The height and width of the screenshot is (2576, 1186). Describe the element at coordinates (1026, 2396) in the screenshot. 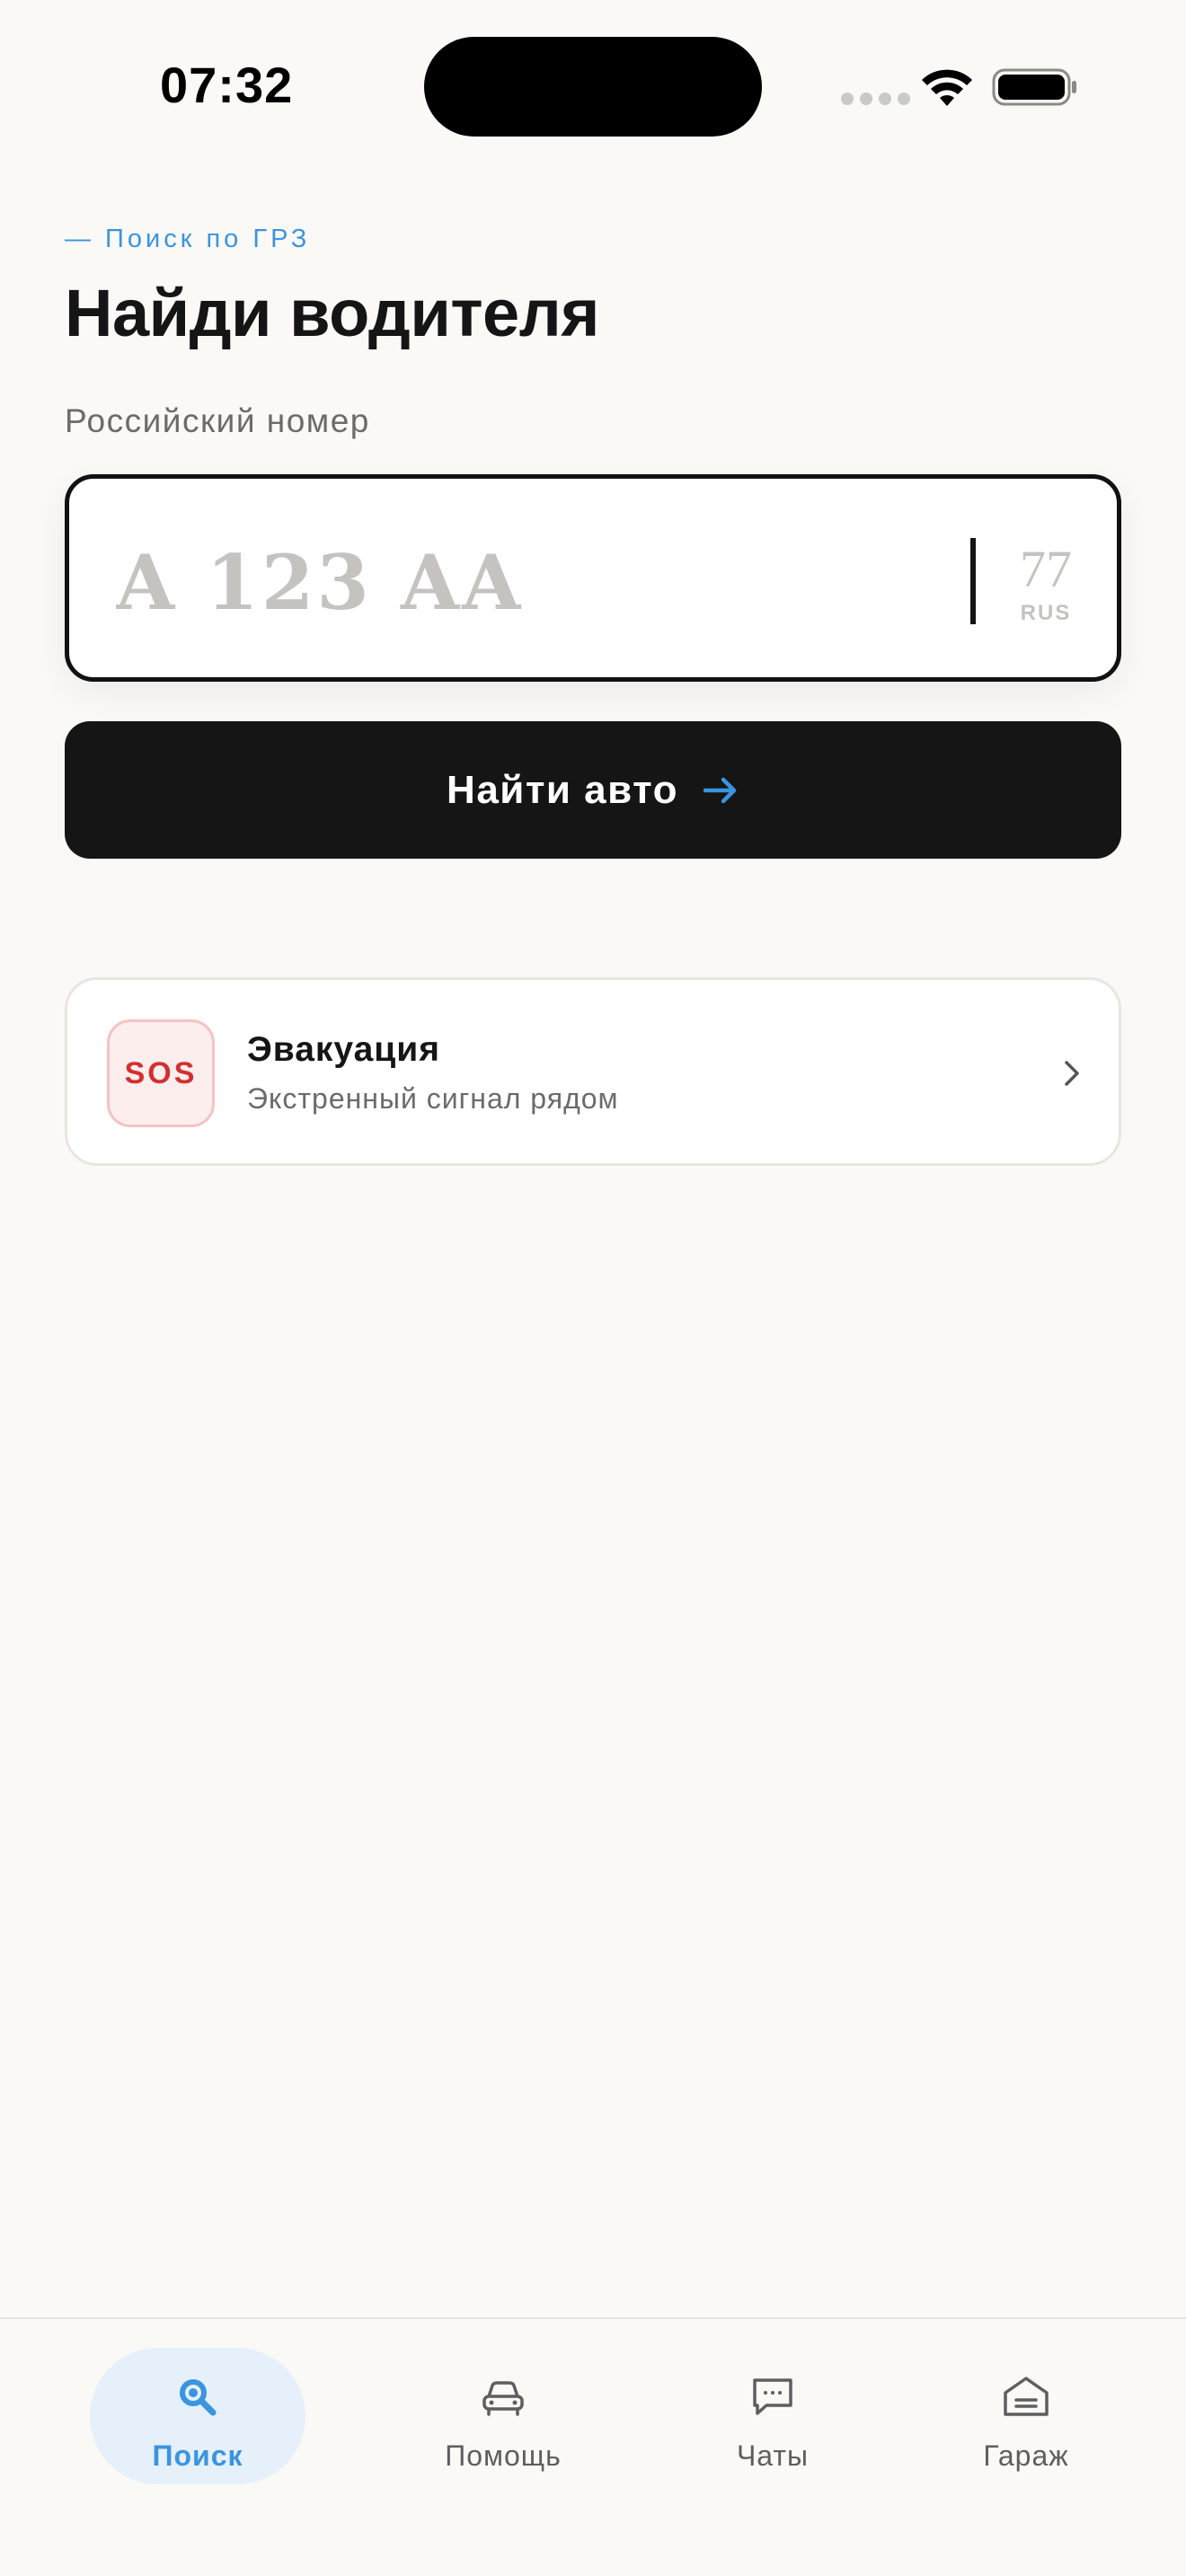

I see `garage-icon` at that location.